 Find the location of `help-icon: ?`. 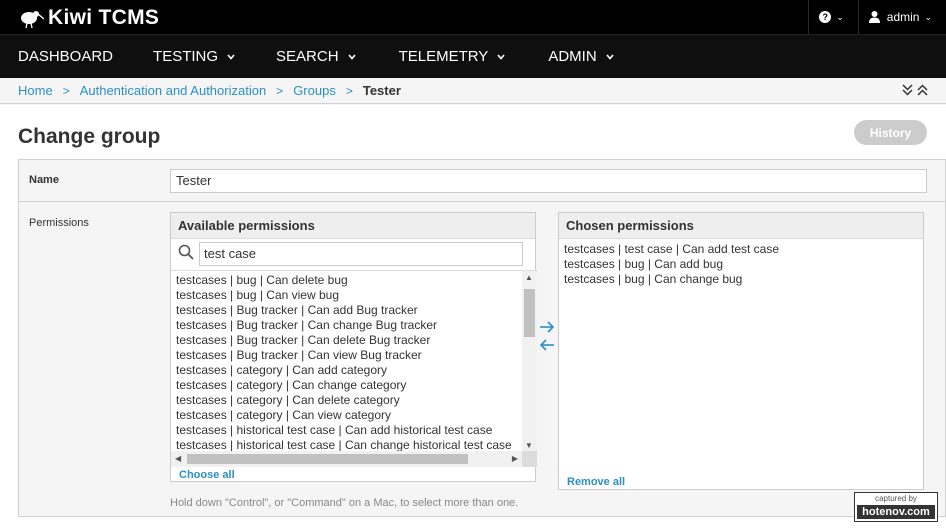

help-icon: ? is located at coordinates (825, 17).